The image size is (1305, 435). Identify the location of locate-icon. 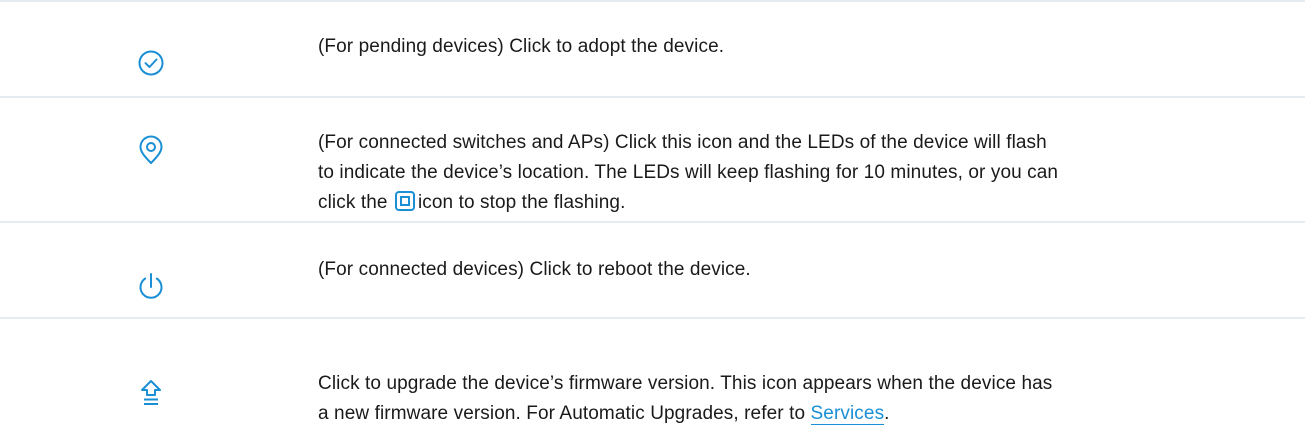
(151, 150).